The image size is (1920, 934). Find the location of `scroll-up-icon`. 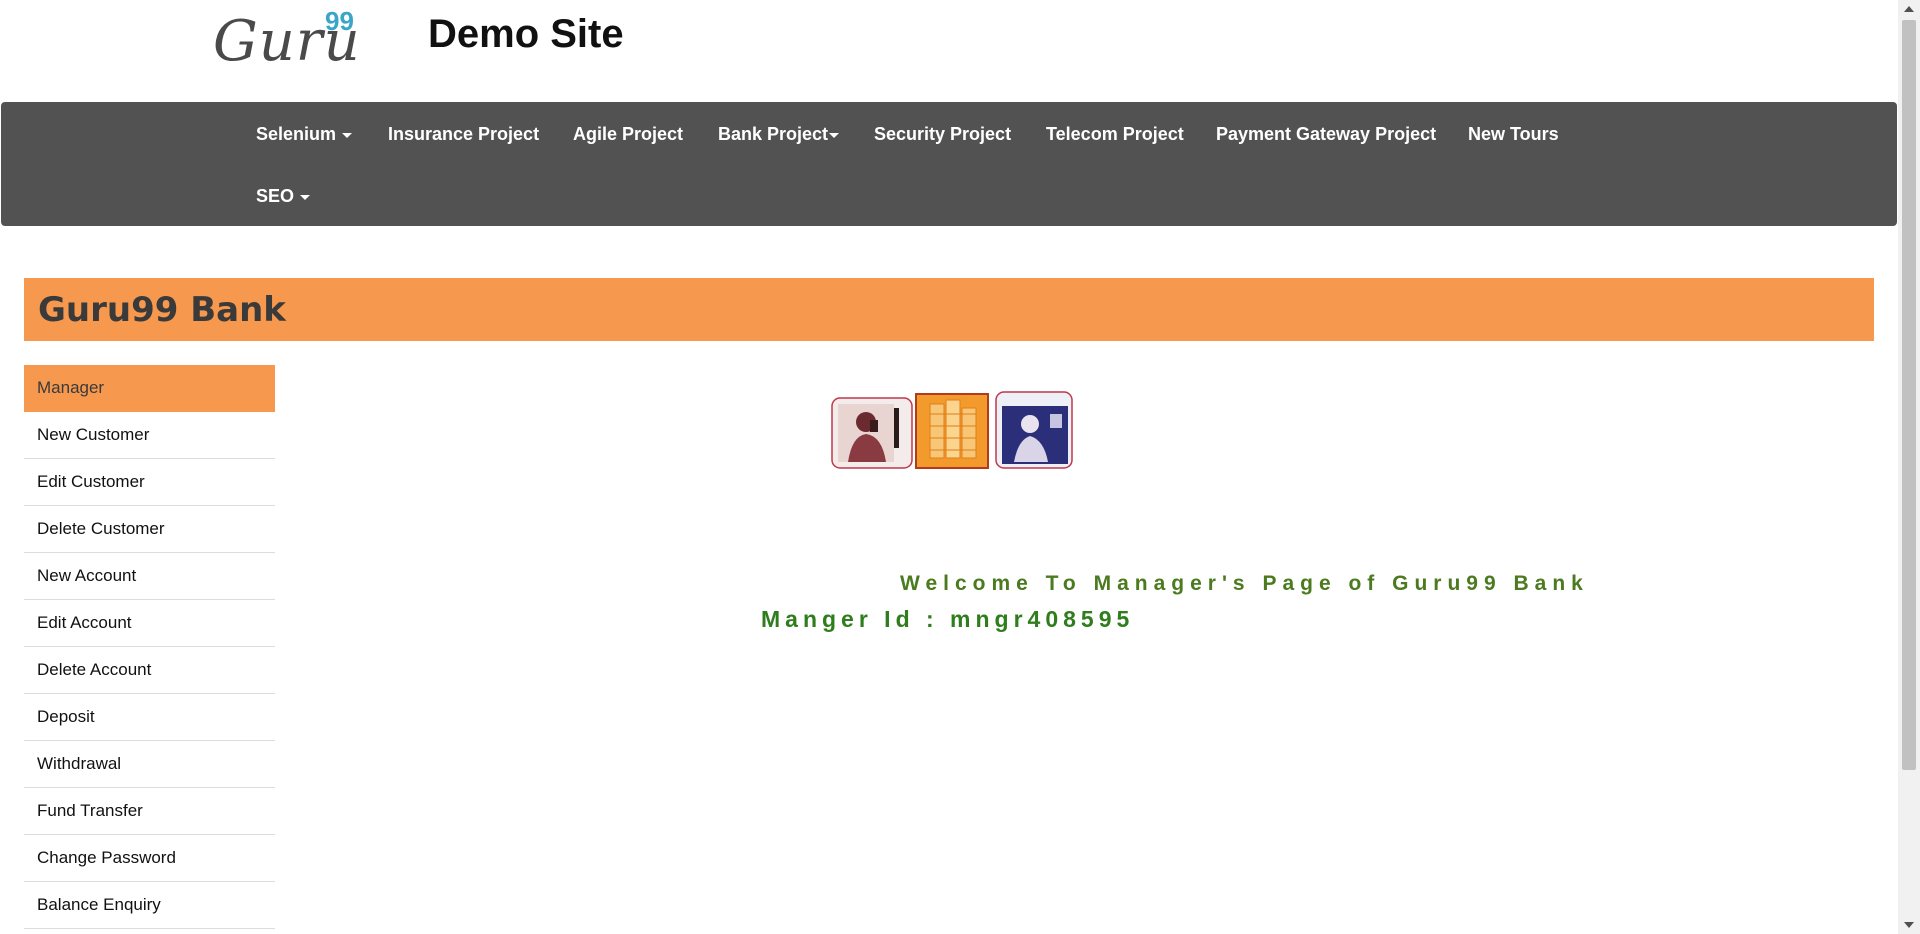

scroll-up-icon is located at coordinates (1909, 9).